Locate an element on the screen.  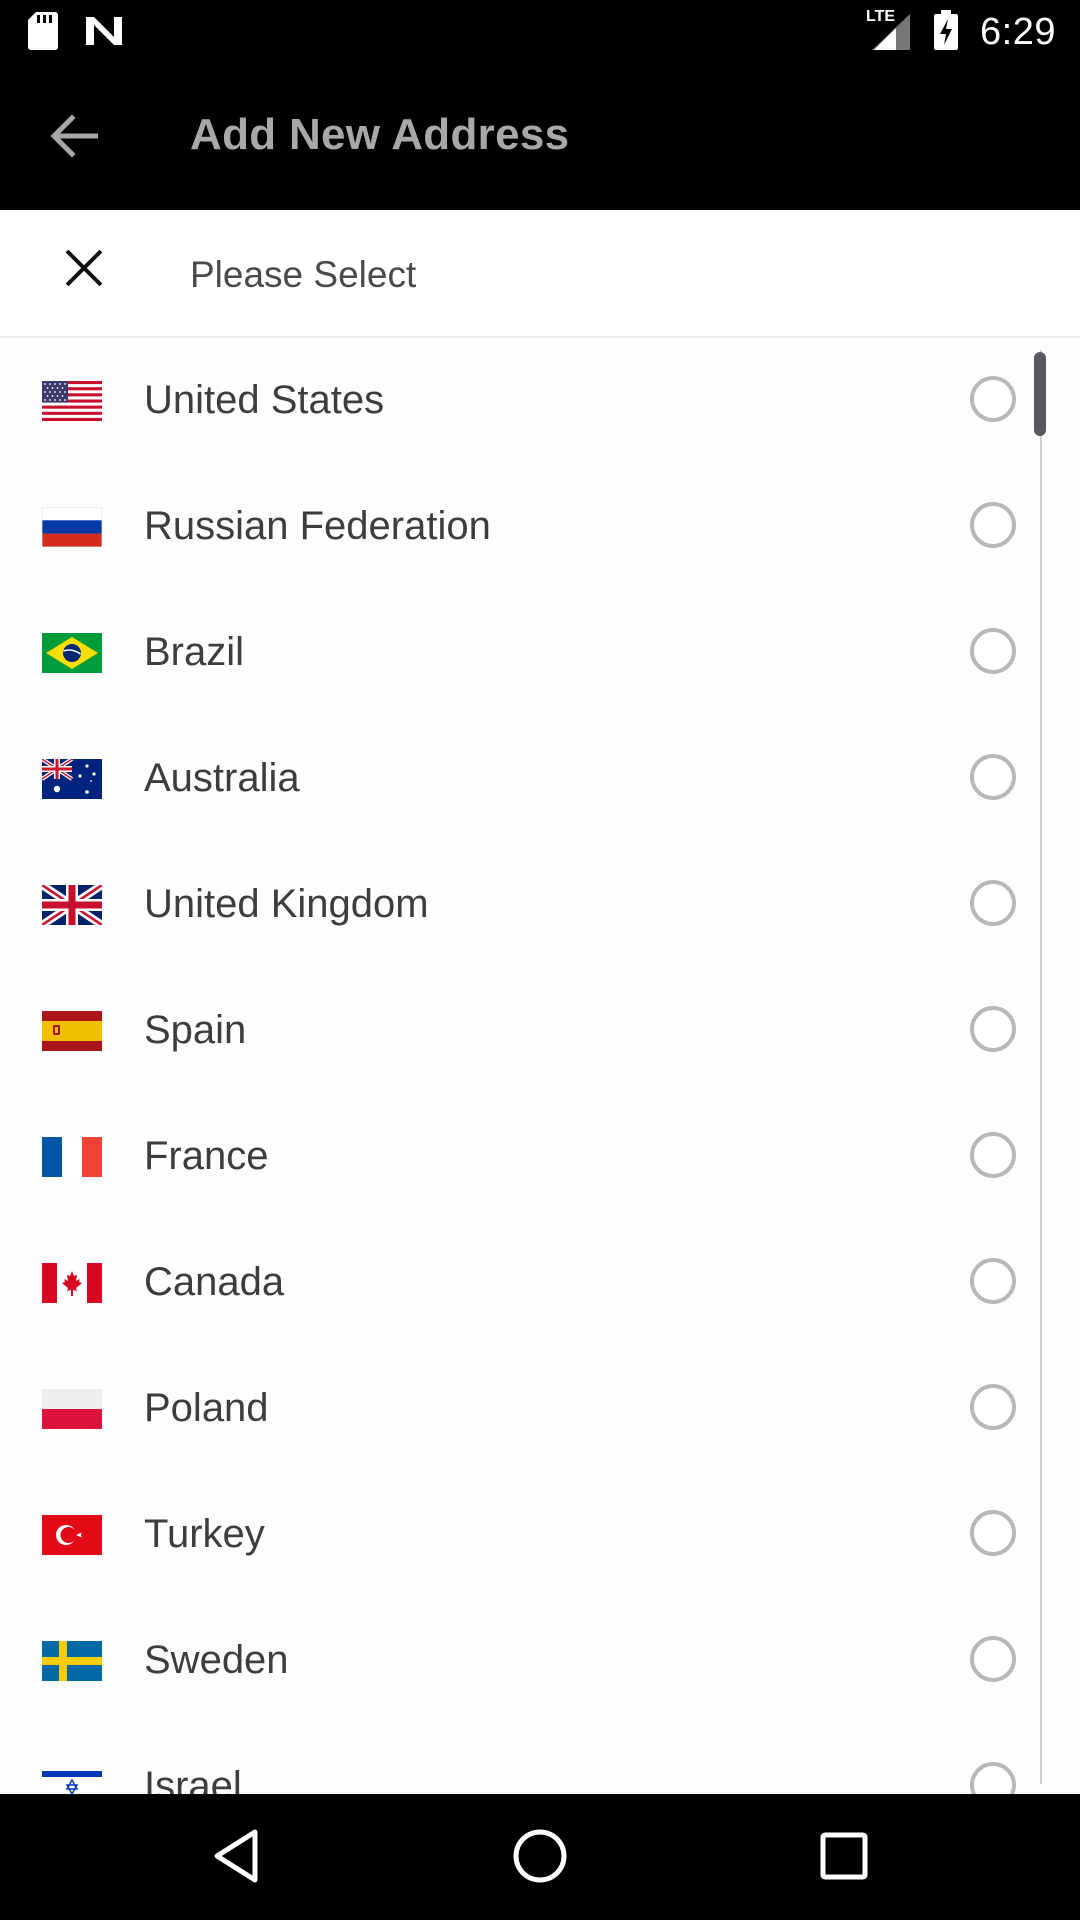
sheet-title: Please Select is located at coordinates (303, 274).